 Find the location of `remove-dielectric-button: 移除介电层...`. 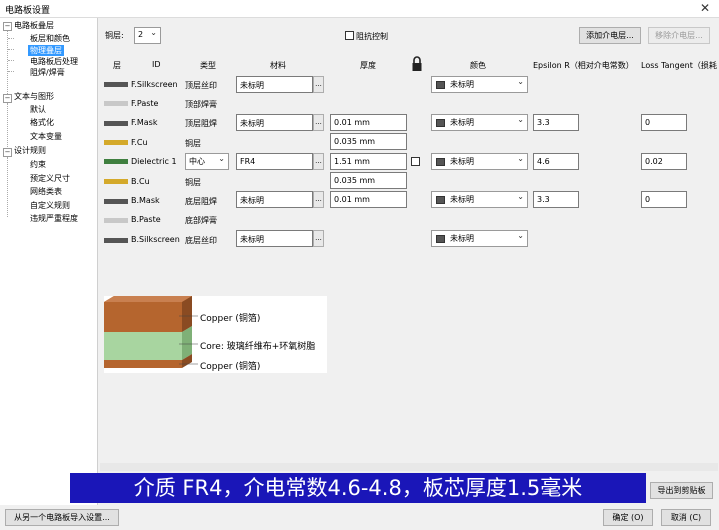

remove-dielectric-button: 移除介电层... is located at coordinates (679, 35).